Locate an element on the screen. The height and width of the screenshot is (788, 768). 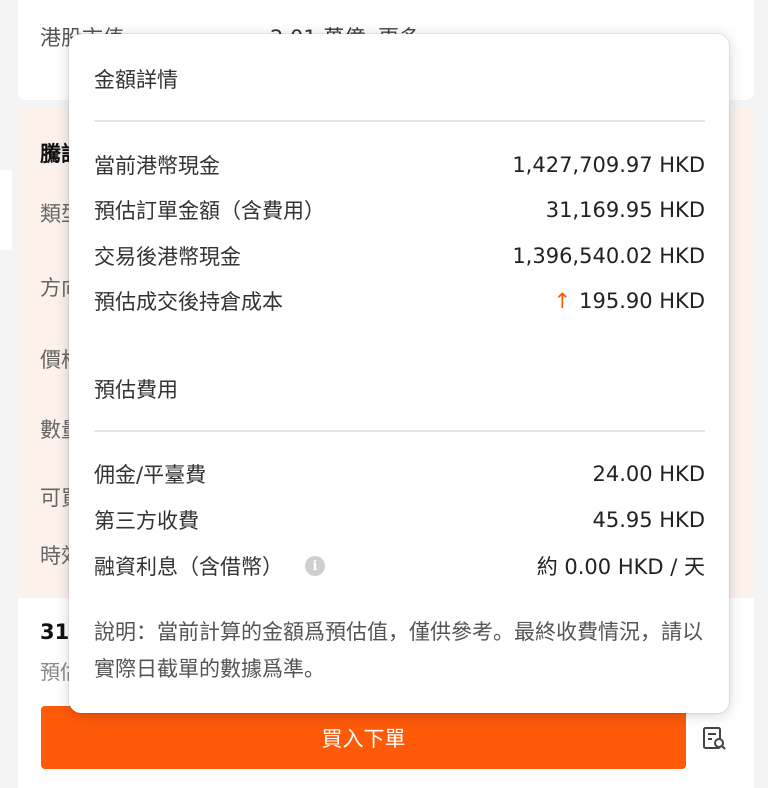
row-label: 交易後港幣現金 is located at coordinates (167, 257).